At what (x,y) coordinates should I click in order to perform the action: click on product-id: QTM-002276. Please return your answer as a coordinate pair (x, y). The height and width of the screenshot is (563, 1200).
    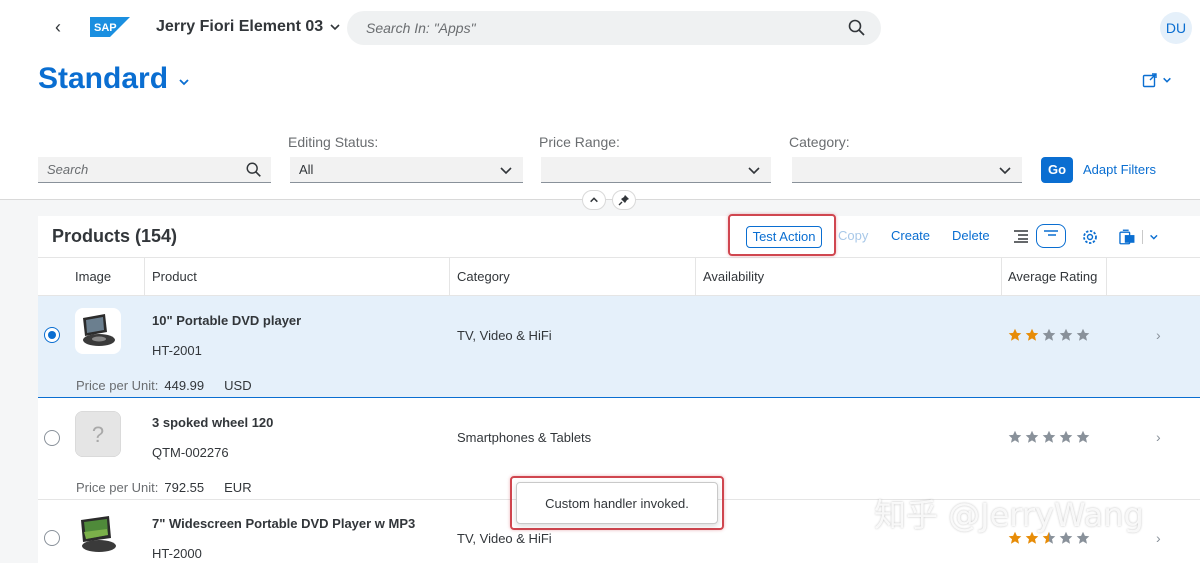
    Looking at the image, I should click on (190, 452).